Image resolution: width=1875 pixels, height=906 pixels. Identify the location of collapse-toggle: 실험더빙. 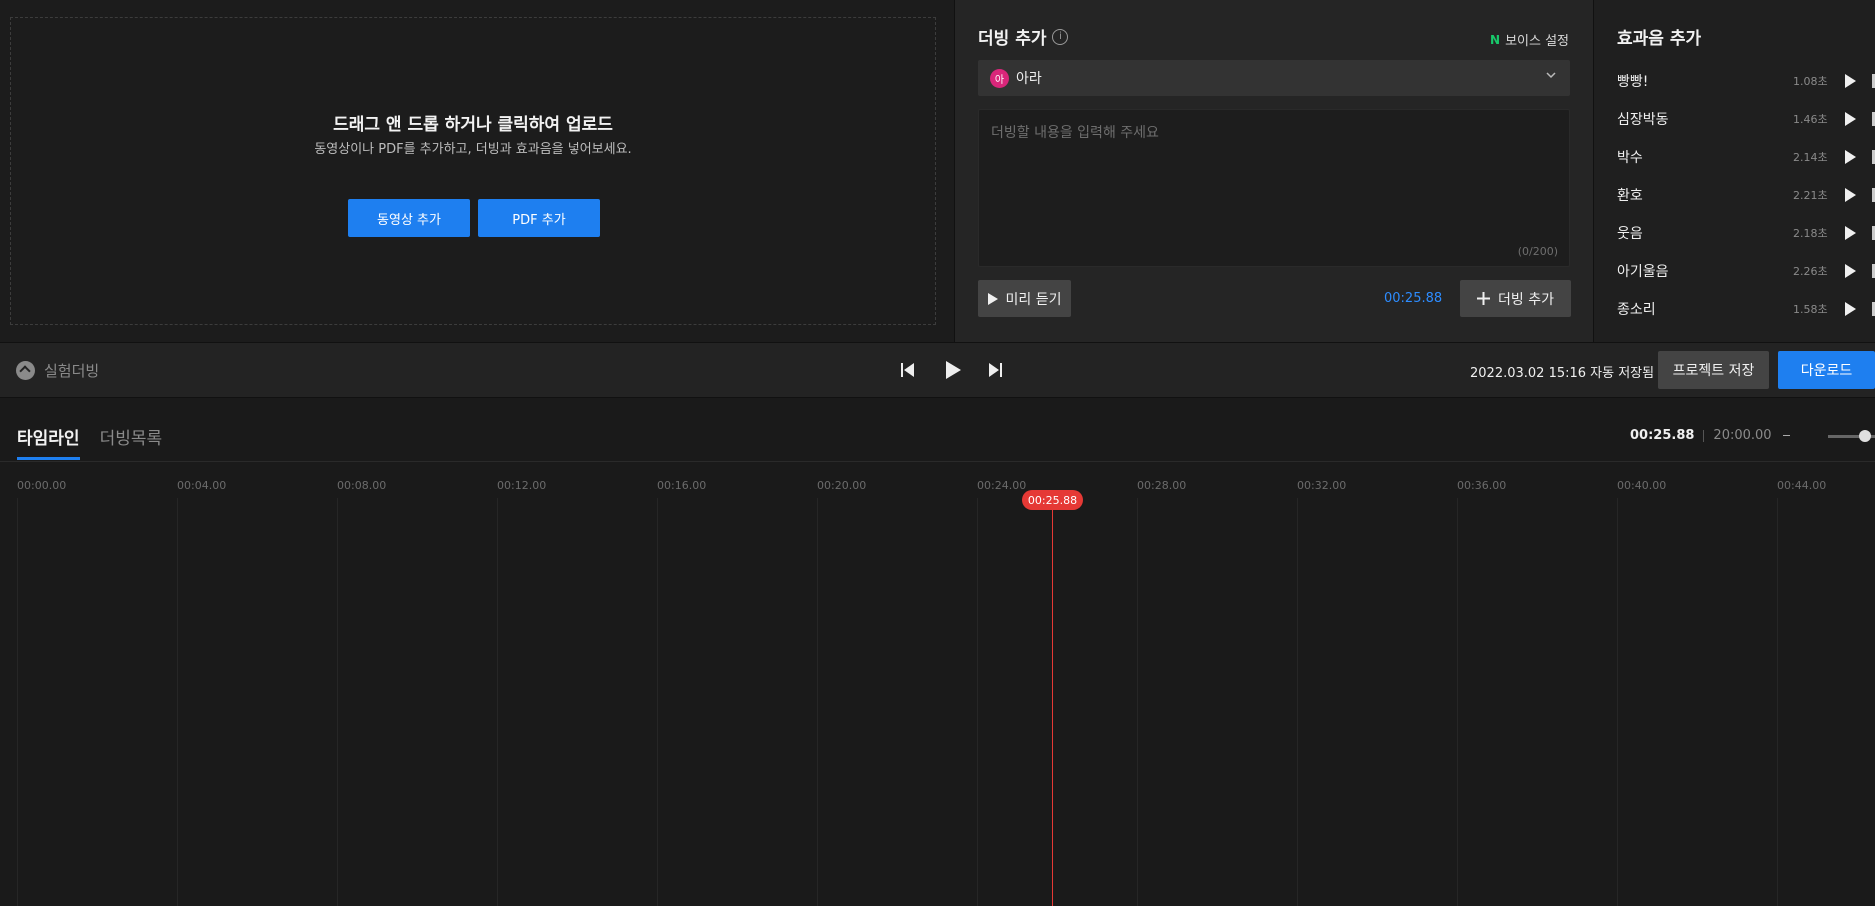
(57, 370).